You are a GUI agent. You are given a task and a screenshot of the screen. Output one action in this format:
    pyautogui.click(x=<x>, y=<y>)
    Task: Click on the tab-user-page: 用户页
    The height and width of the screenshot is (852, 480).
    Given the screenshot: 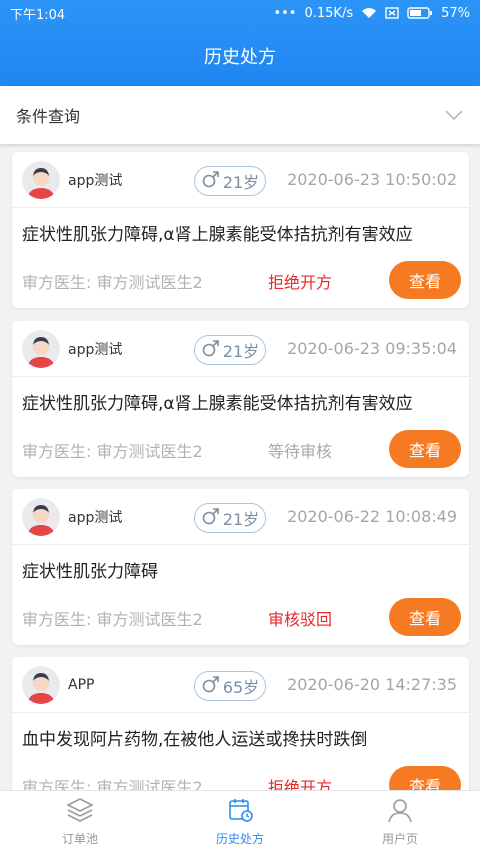 What is the action you would take?
    pyautogui.click(x=400, y=821)
    